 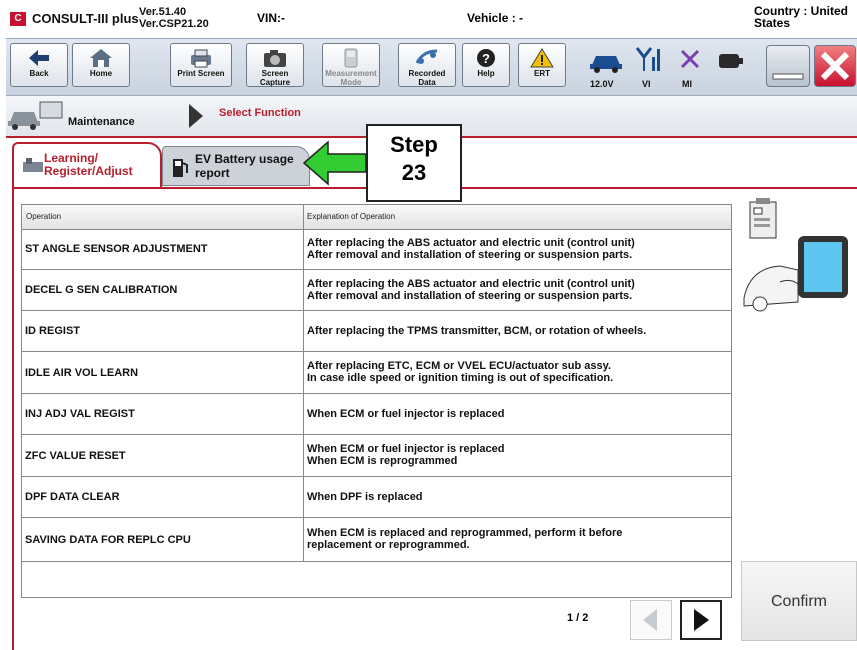 What do you see at coordinates (365, 497) in the screenshot?
I see `operation-explanation-1: When DPF is replaced` at bounding box center [365, 497].